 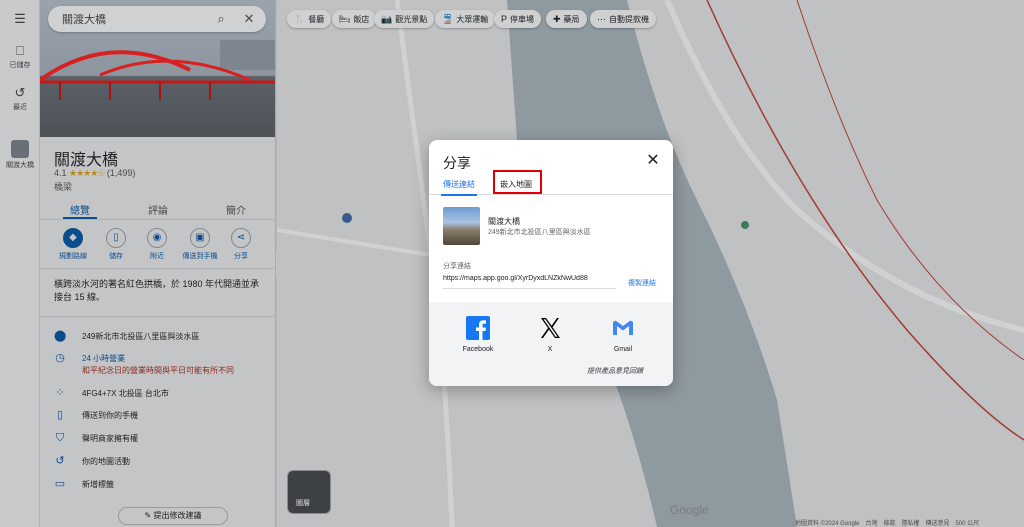 I want to click on chip-pharmacies: ✚ 藥局, so click(x=566, y=19).